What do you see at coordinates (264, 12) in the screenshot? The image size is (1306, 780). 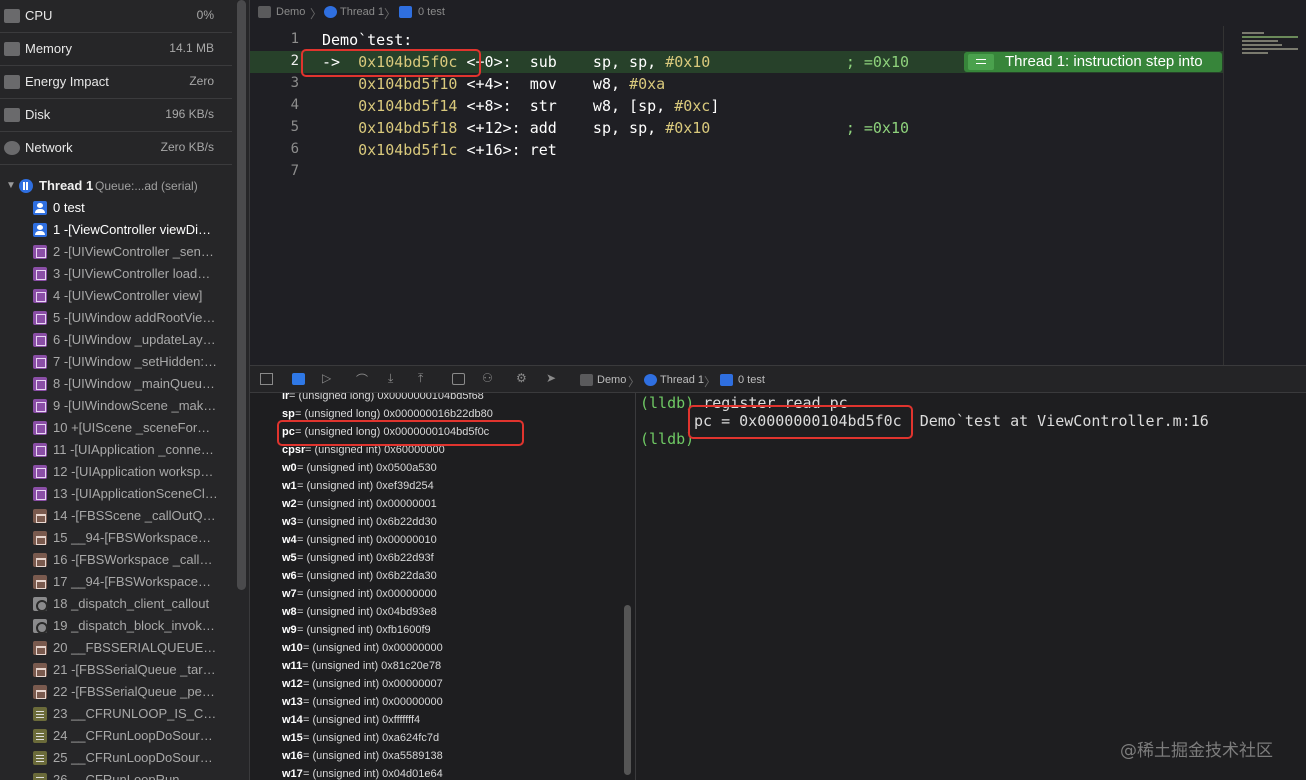 I see `project-icon` at bounding box center [264, 12].